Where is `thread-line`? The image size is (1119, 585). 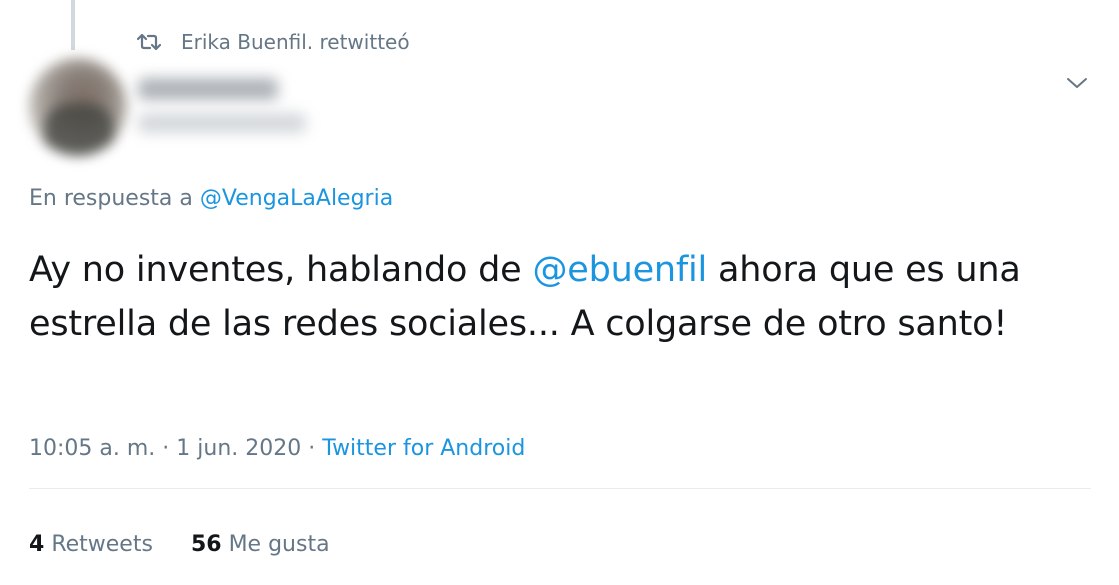 thread-line is located at coordinates (73, 25).